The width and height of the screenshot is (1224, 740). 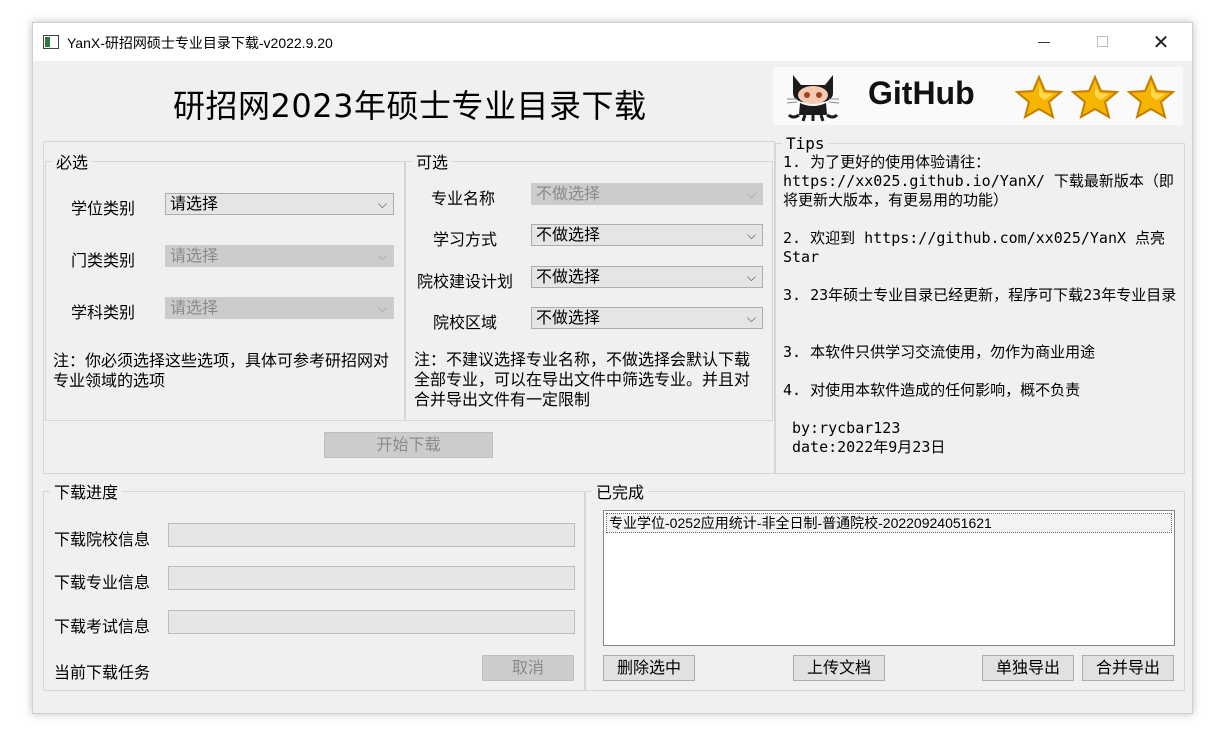 What do you see at coordinates (839, 668) in the screenshot?
I see `upload-document-button: 上传文档` at bounding box center [839, 668].